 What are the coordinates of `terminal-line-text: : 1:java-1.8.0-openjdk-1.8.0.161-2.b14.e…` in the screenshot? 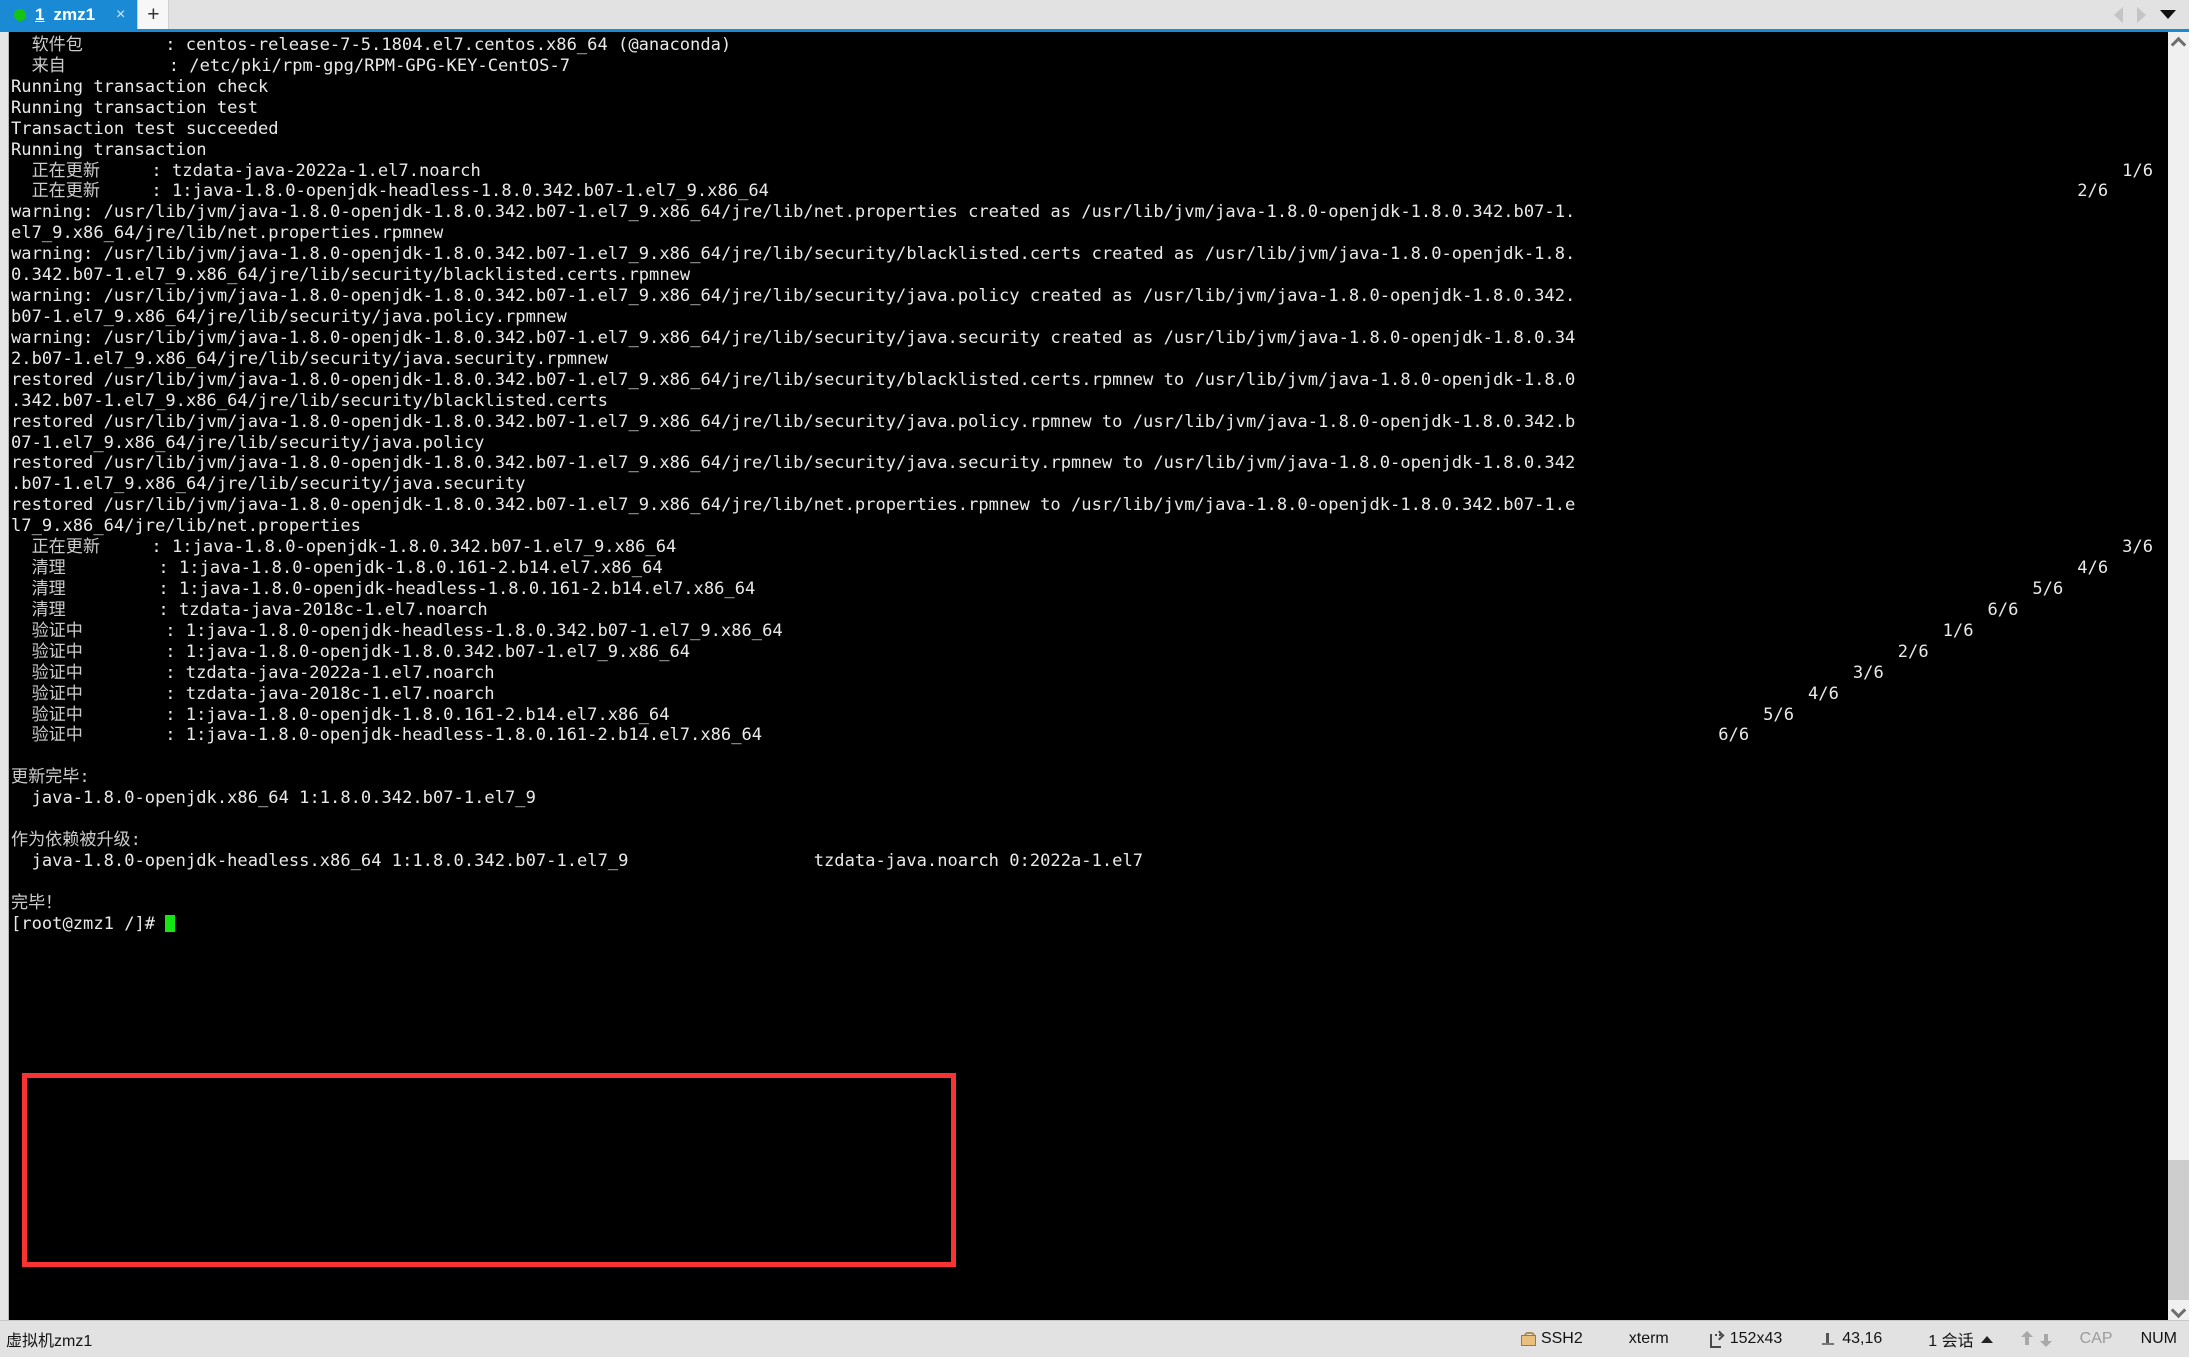 It's located at (364, 568).